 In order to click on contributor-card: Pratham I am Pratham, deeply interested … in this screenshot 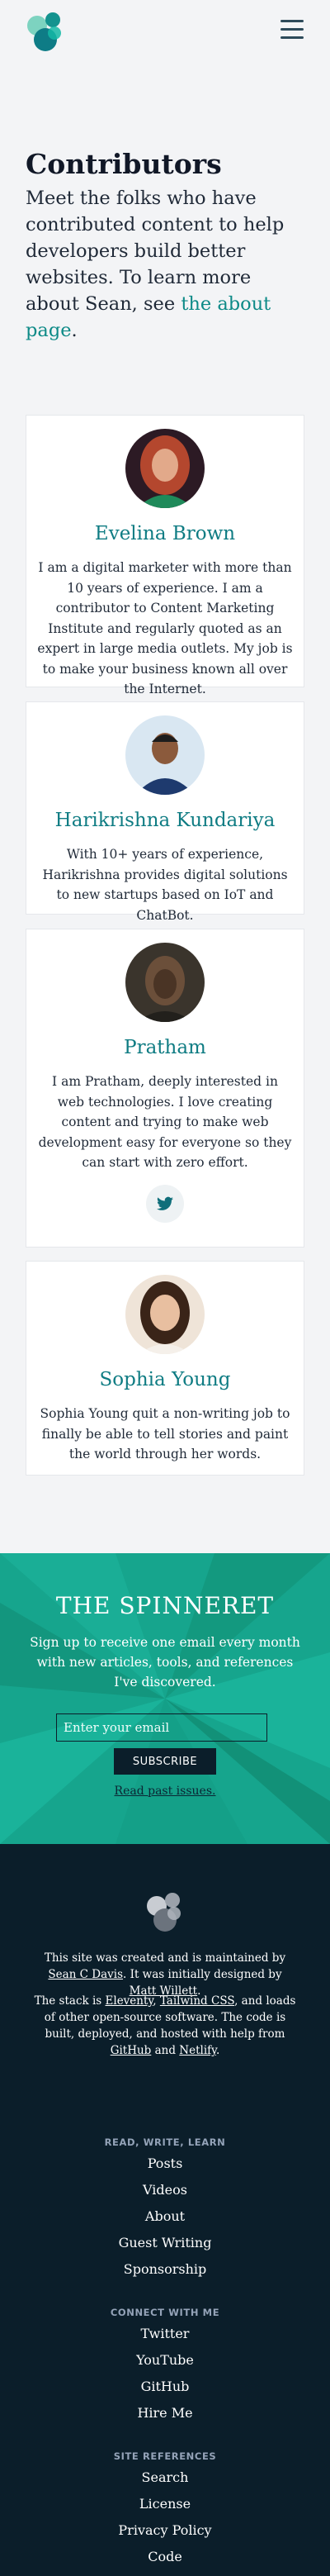, I will do `click(165, 1088)`.